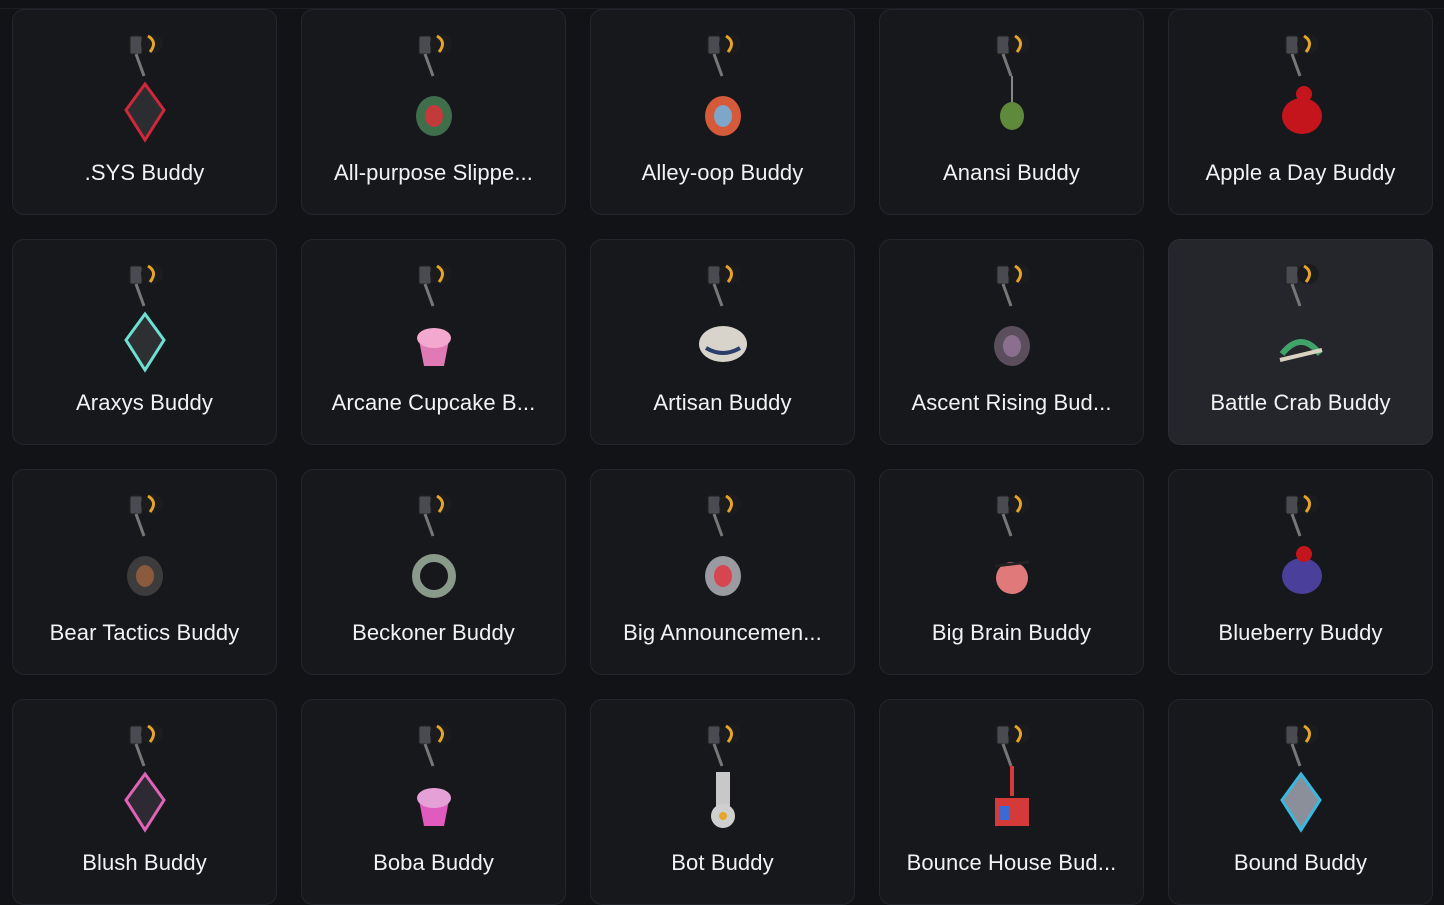 This screenshot has width=1444, height=905. I want to click on buddy-card: Artisan Buddy, so click(722, 342).